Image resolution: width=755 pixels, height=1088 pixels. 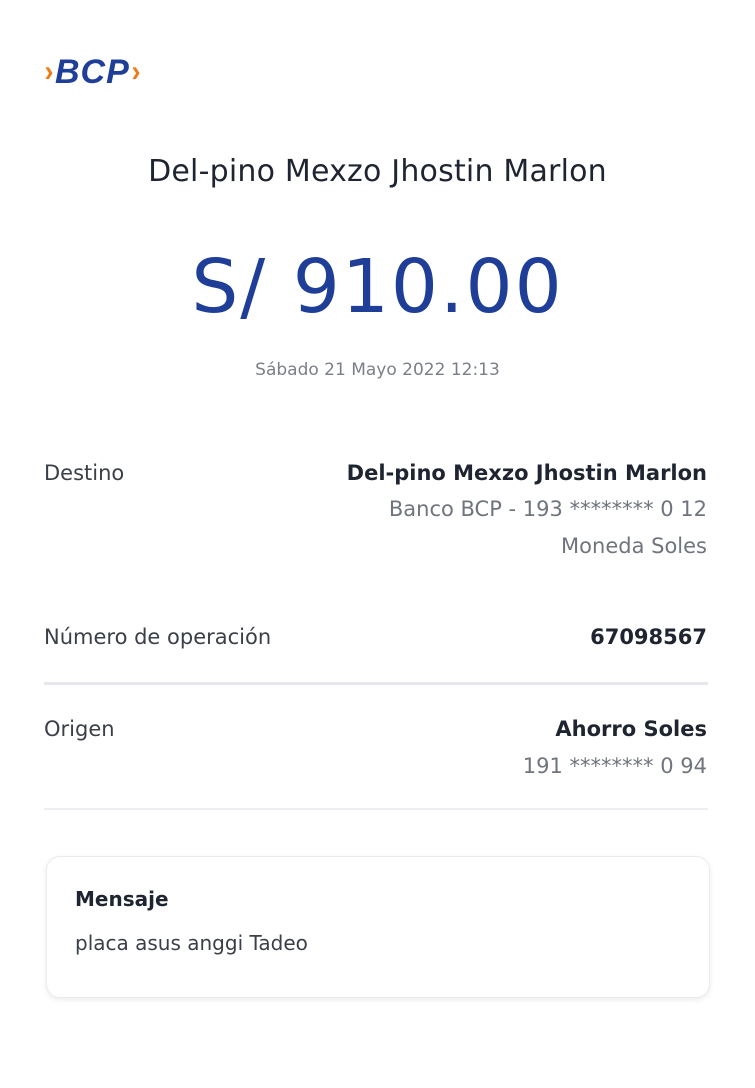 I want to click on message-card: Mensaje placa asus anggi Tadeo, so click(x=378, y=927).